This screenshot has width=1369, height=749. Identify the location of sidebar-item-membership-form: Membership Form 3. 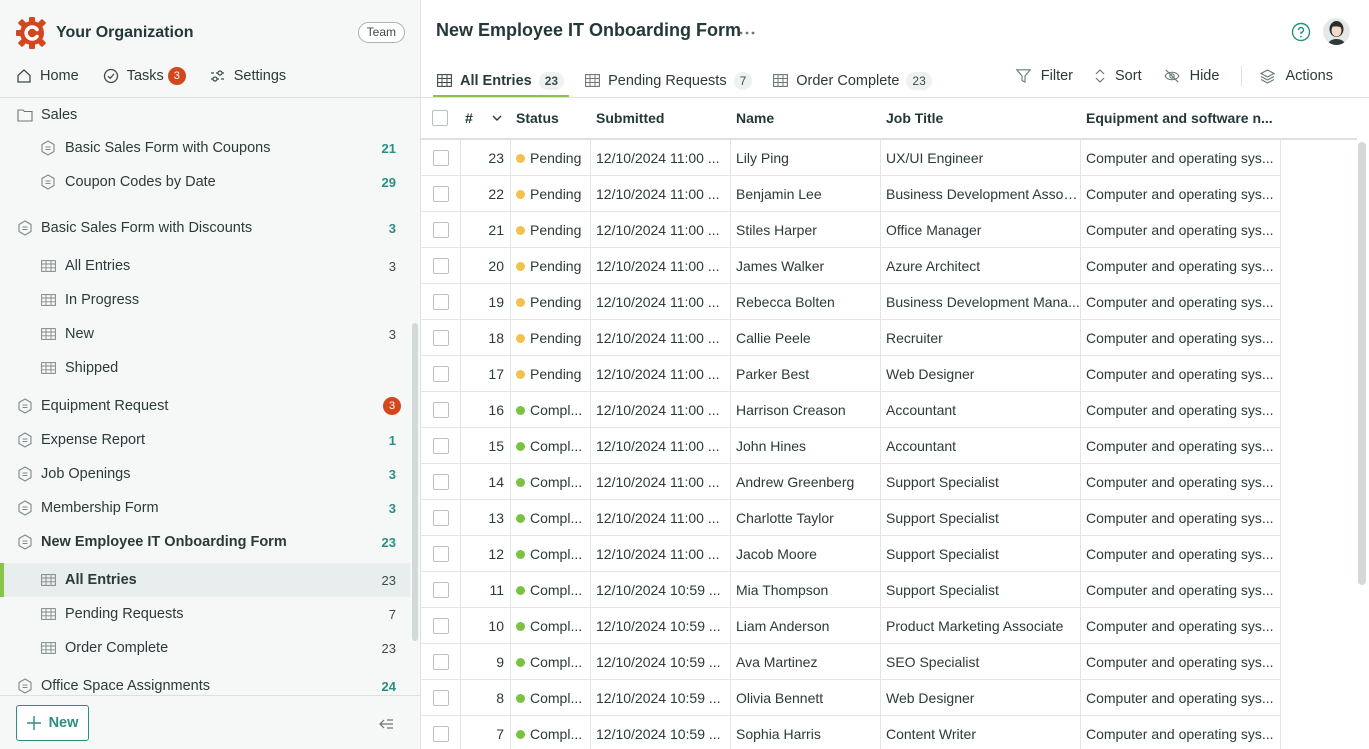
(205, 508).